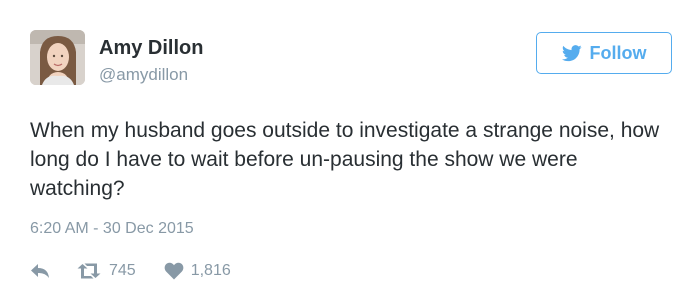 The image size is (700, 307). I want to click on user-info: Amy Dillon @amydillon, so click(151, 61).